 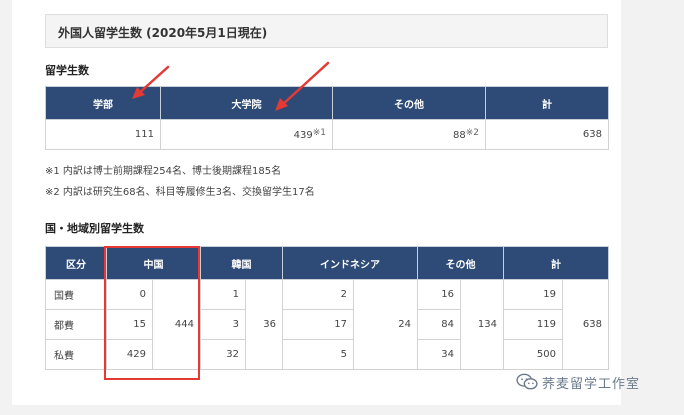 I want to click on other-count-cell: 88※2, so click(x=409, y=134).